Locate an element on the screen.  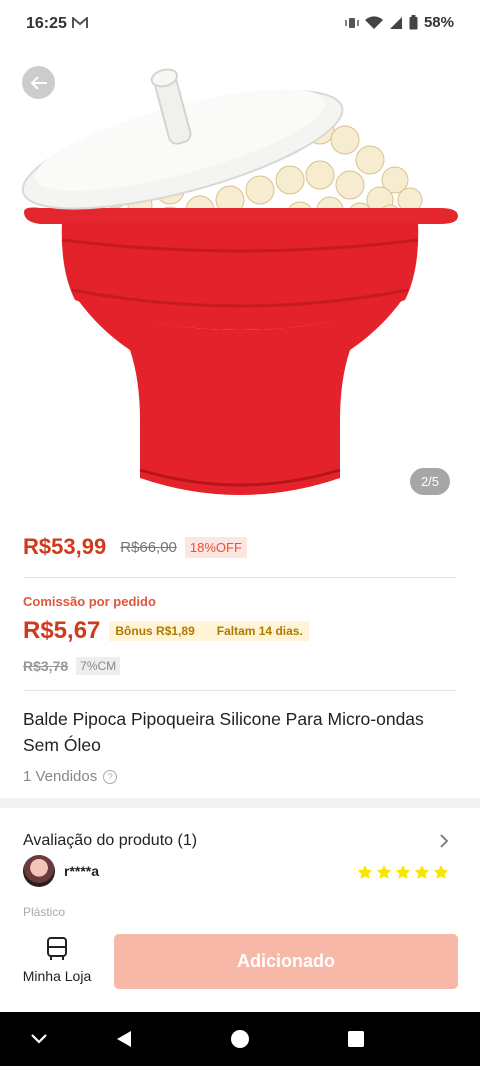
status-icons: 58% is located at coordinates (399, 22).